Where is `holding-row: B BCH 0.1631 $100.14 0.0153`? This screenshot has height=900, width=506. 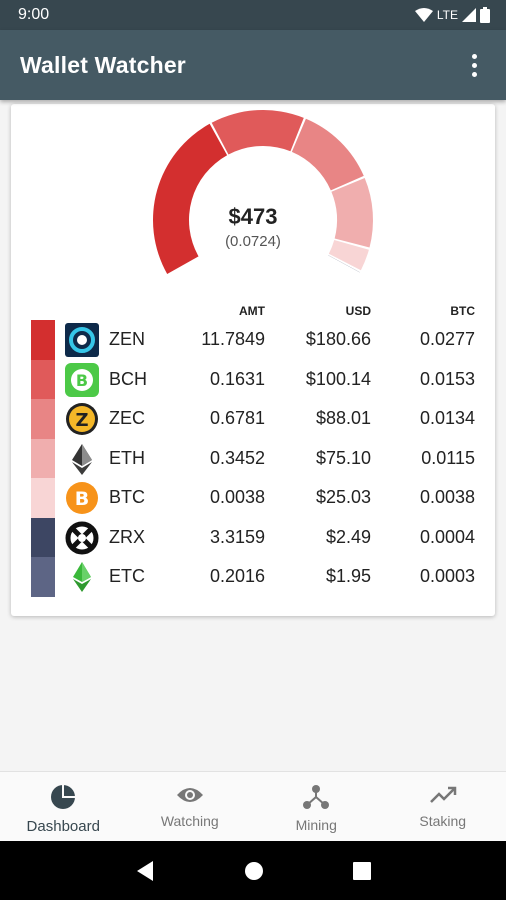
holding-row: B BCH 0.1631 $100.14 0.0153 is located at coordinates (253, 379).